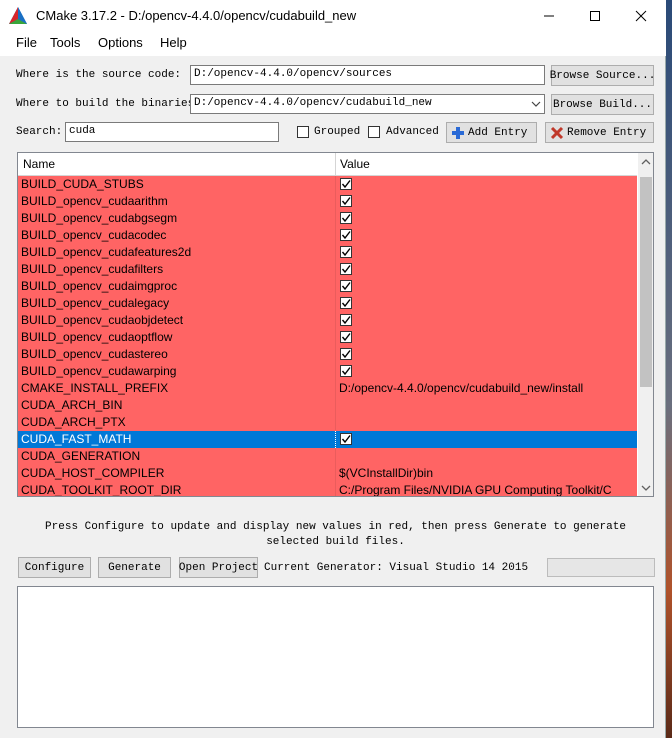 This screenshot has width=672, height=738. What do you see at coordinates (599, 132) in the screenshot?
I see `remove-entry-button: Remove Entry` at bounding box center [599, 132].